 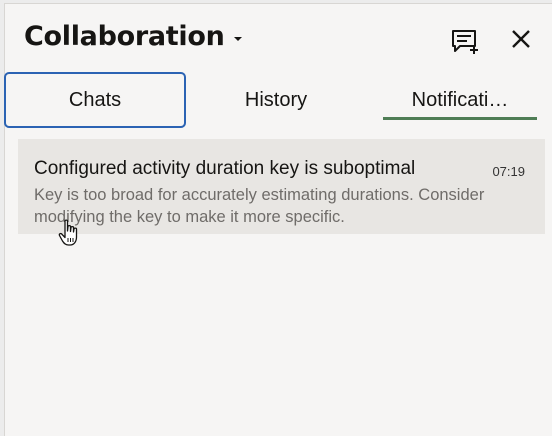 I want to click on new-chat-icon, so click(x=465, y=42).